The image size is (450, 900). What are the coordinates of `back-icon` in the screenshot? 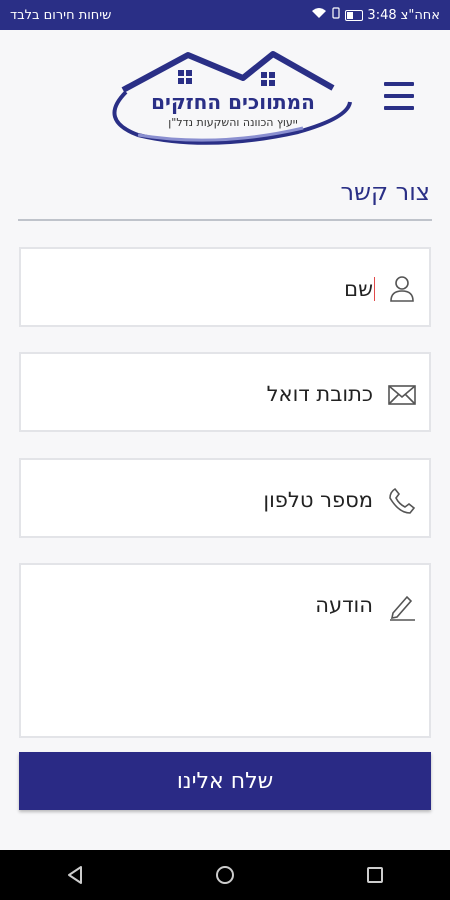 It's located at (75, 875).